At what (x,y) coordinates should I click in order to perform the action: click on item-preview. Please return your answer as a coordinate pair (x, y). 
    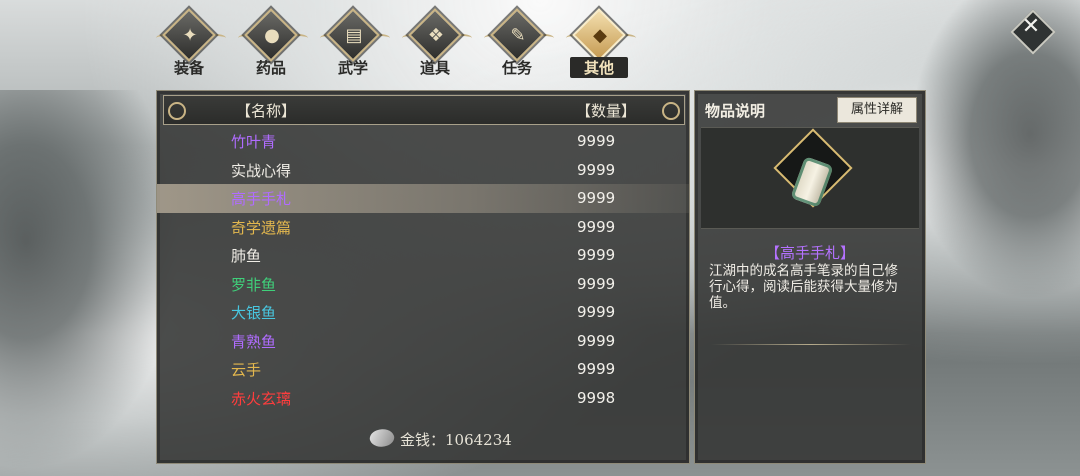
    Looking at the image, I should click on (810, 178).